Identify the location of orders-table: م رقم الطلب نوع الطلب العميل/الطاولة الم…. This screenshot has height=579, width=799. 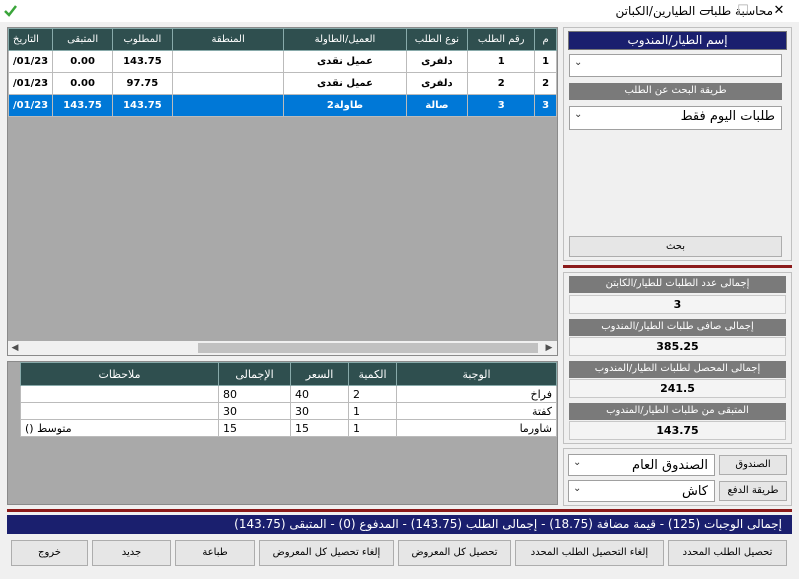
(282, 72).